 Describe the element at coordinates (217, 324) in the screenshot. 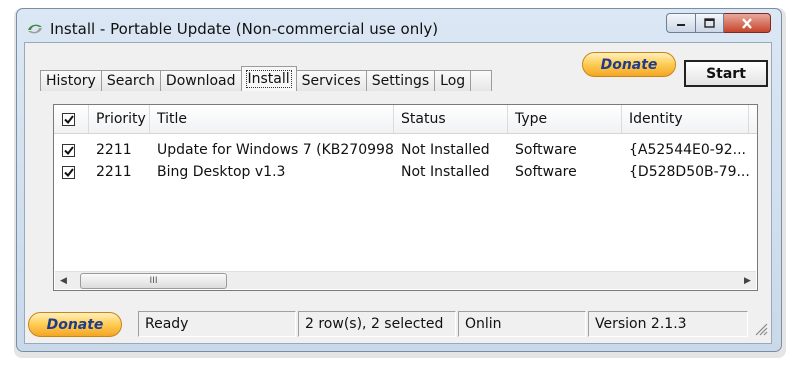

I see `status-text: Ready` at that location.